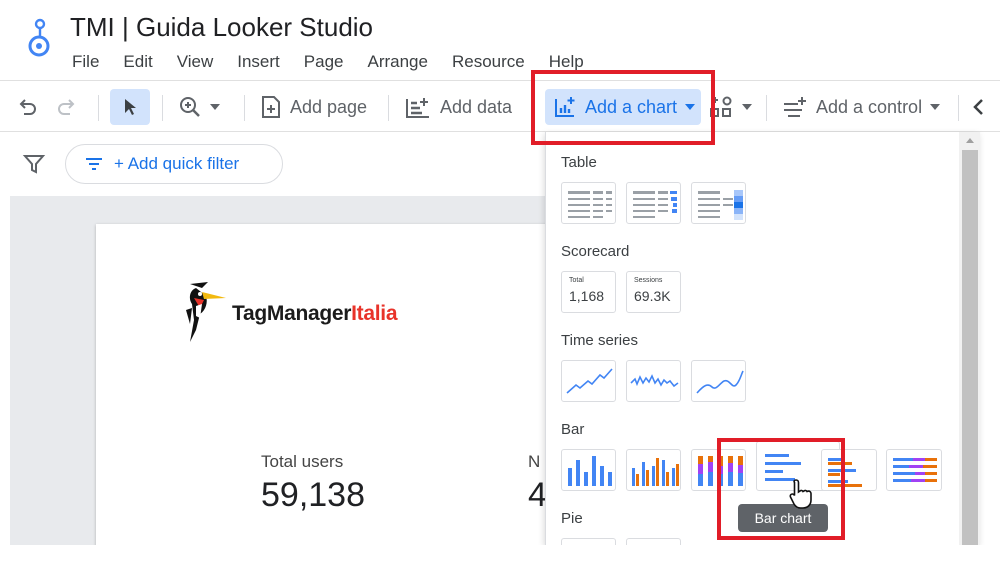  I want to click on tagmanageritalia-logo: TagManagerItalia, so click(290, 314).